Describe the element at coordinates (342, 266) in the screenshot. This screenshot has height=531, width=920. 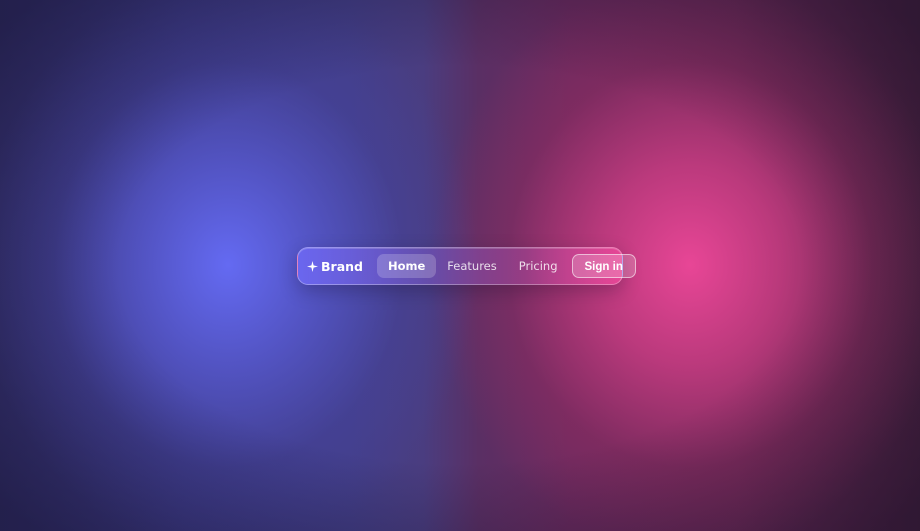
I see `brand-label: Brand` at that location.